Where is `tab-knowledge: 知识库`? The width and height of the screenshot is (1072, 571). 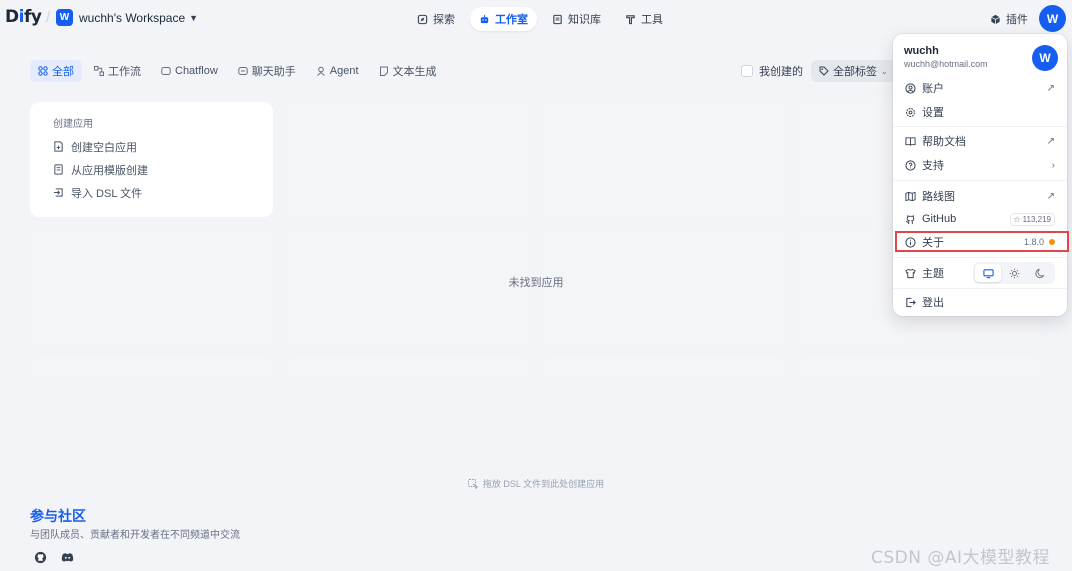 tab-knowledge: 知识库 is located at coordinates (576, 19).